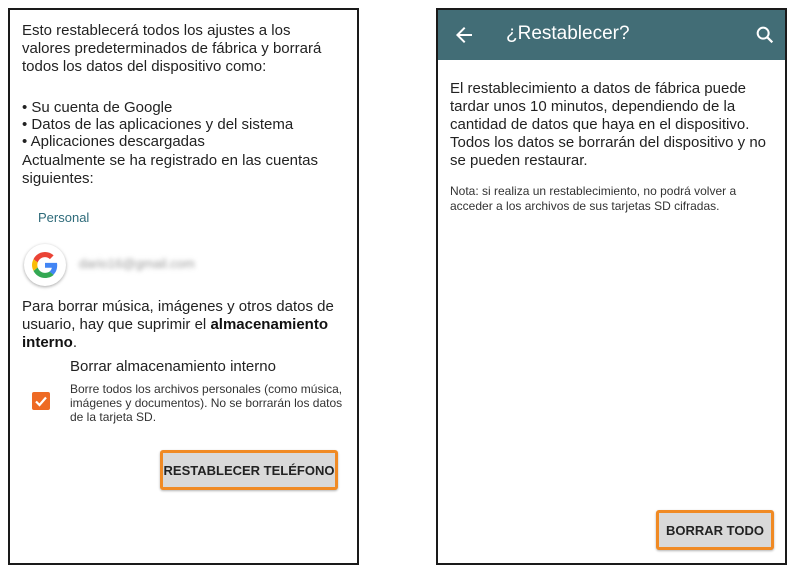  What do you see at coordinates (765, 35) in the screenshot?
I see `search-icon` at bounding box center [765, 35].